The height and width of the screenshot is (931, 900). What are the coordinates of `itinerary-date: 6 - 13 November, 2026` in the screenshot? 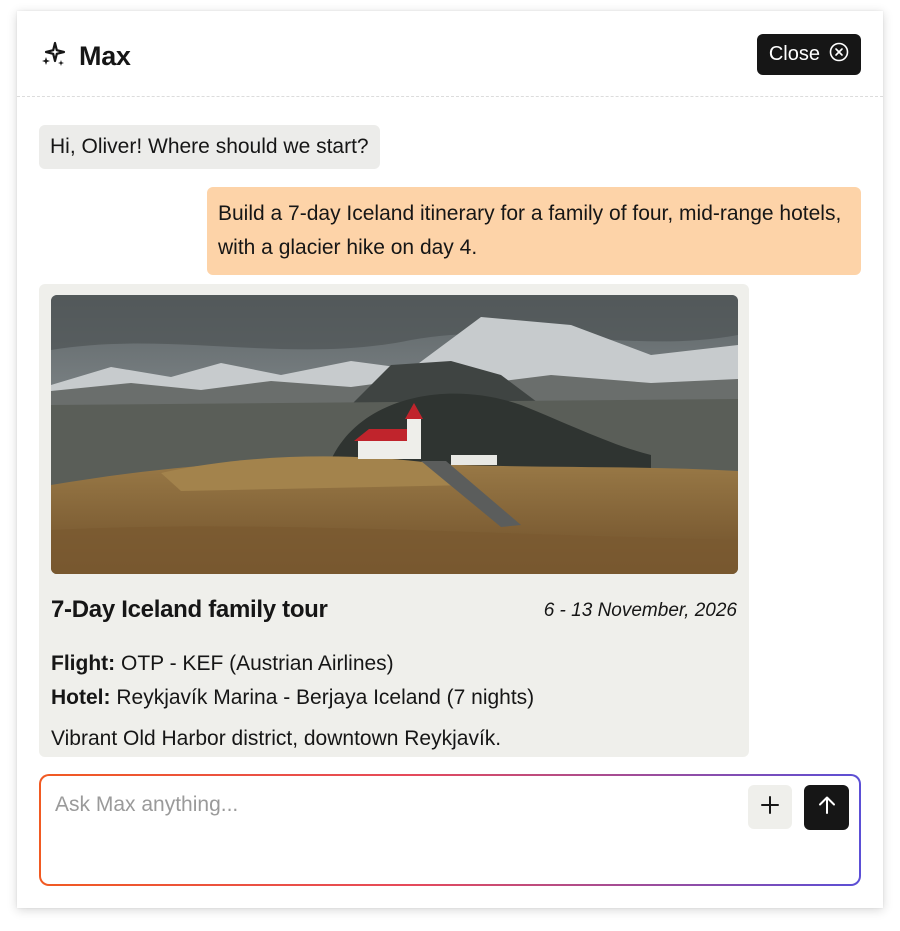 It's located at (640, 610).